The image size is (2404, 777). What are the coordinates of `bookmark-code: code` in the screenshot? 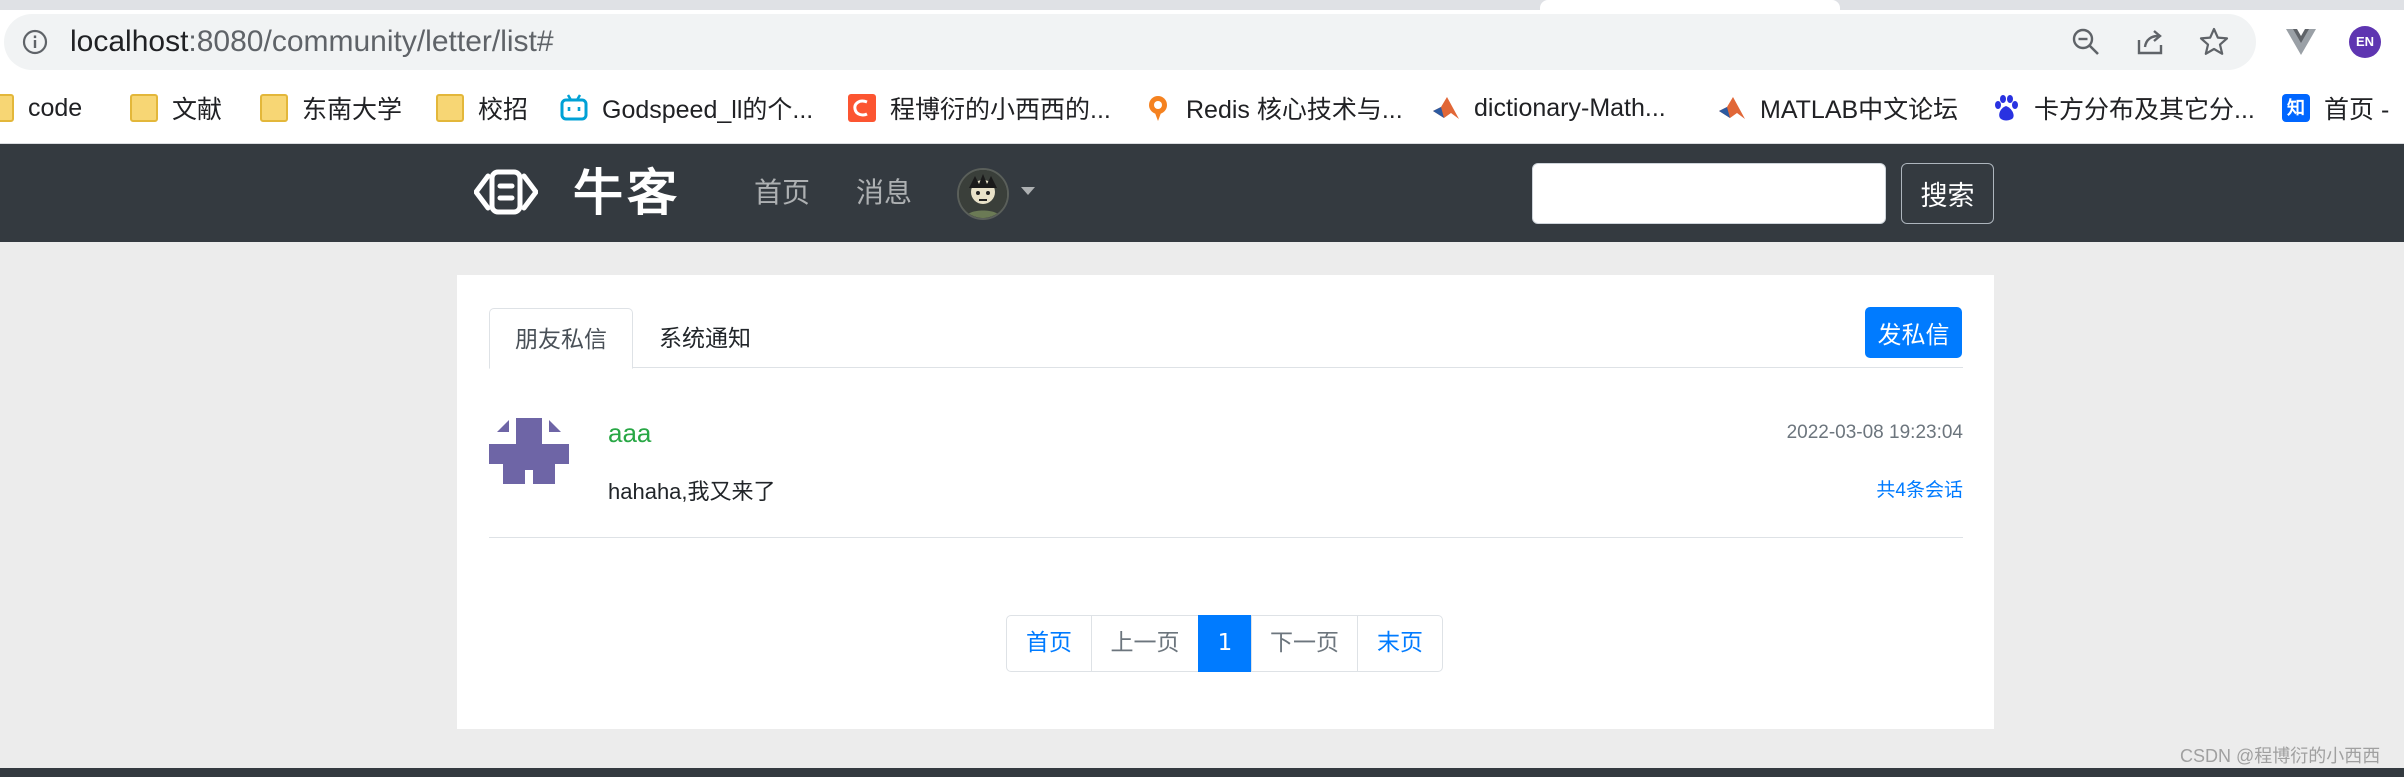 It's located at (41, 108).